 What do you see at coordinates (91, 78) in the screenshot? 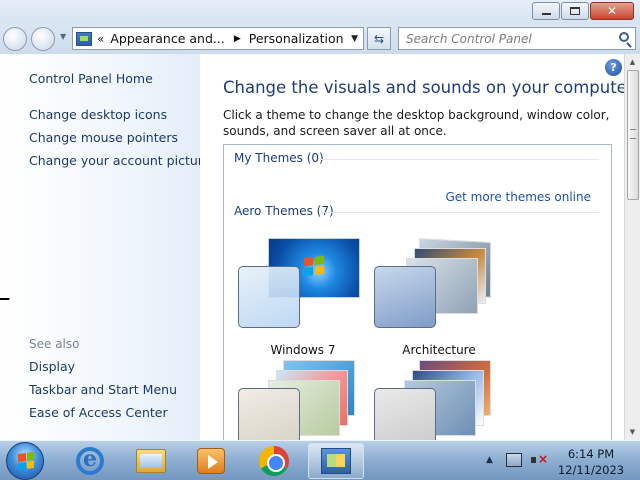
I see `control-panel-home-link: Control Panel Home` at bounding box center [91, 78].